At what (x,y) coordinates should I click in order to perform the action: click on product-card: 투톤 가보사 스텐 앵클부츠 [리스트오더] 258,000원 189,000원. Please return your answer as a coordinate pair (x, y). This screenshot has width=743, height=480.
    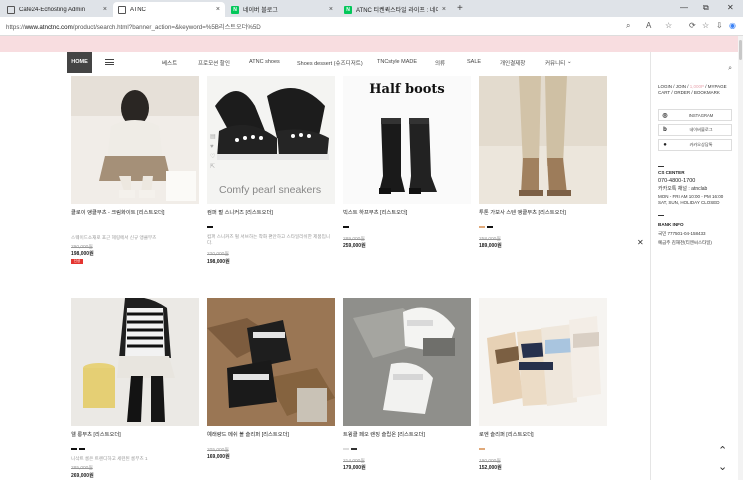
    Looking at the image, I should click on (543, 176).